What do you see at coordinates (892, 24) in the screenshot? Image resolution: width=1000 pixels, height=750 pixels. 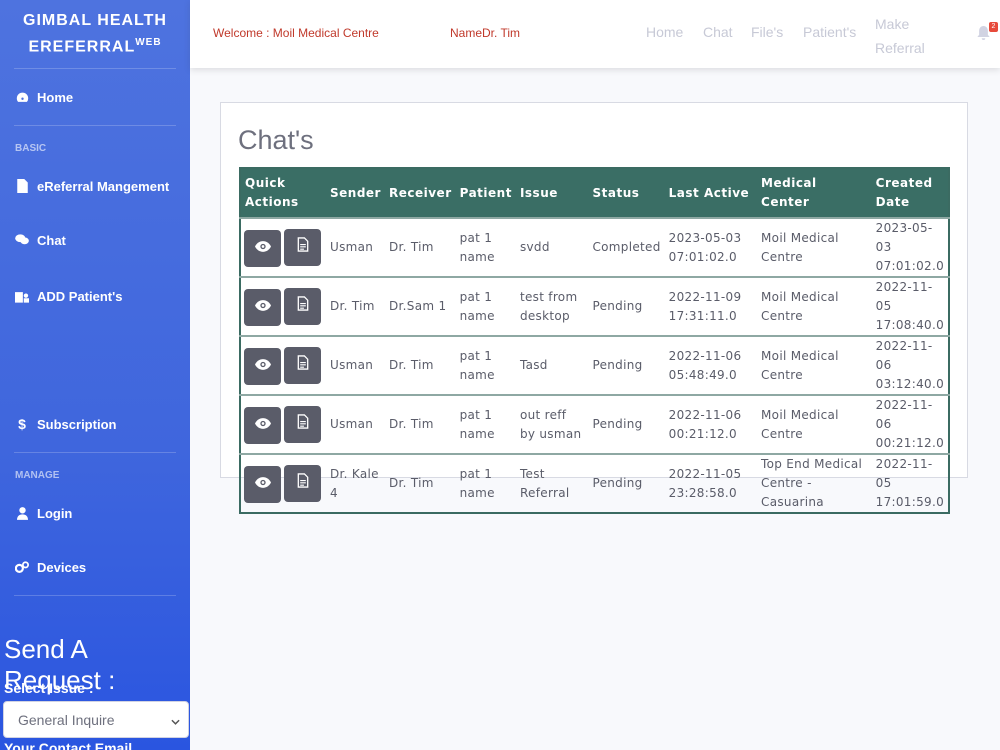 I see `topnav-make-line1: Make` at bounding box center [892, 24].